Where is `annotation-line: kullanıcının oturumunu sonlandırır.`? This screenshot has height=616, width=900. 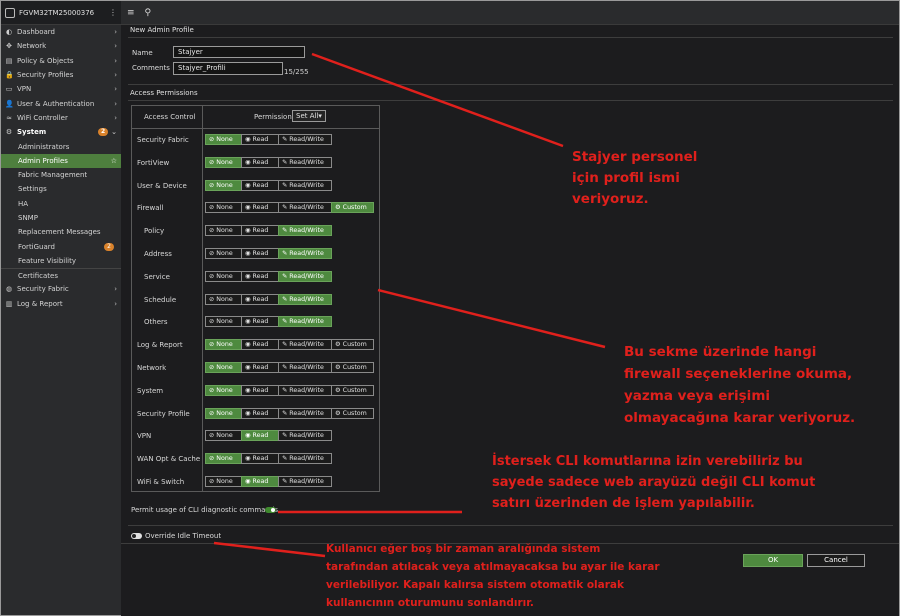 annotation-line: kullanıcının oturumunu sonlandırır. is located at coordinates (430, 603).